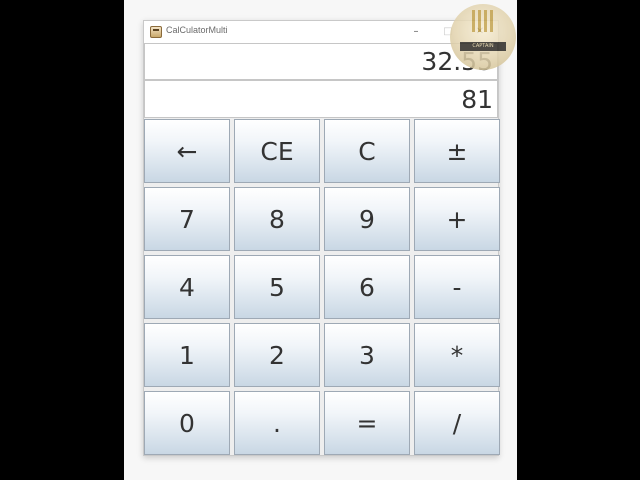 Image resolution: width=640 pixels, height=480 pixels. Describe the element at coordinates (187, 355) in the screenshot. I see `digit-1-button: 1` at that location.